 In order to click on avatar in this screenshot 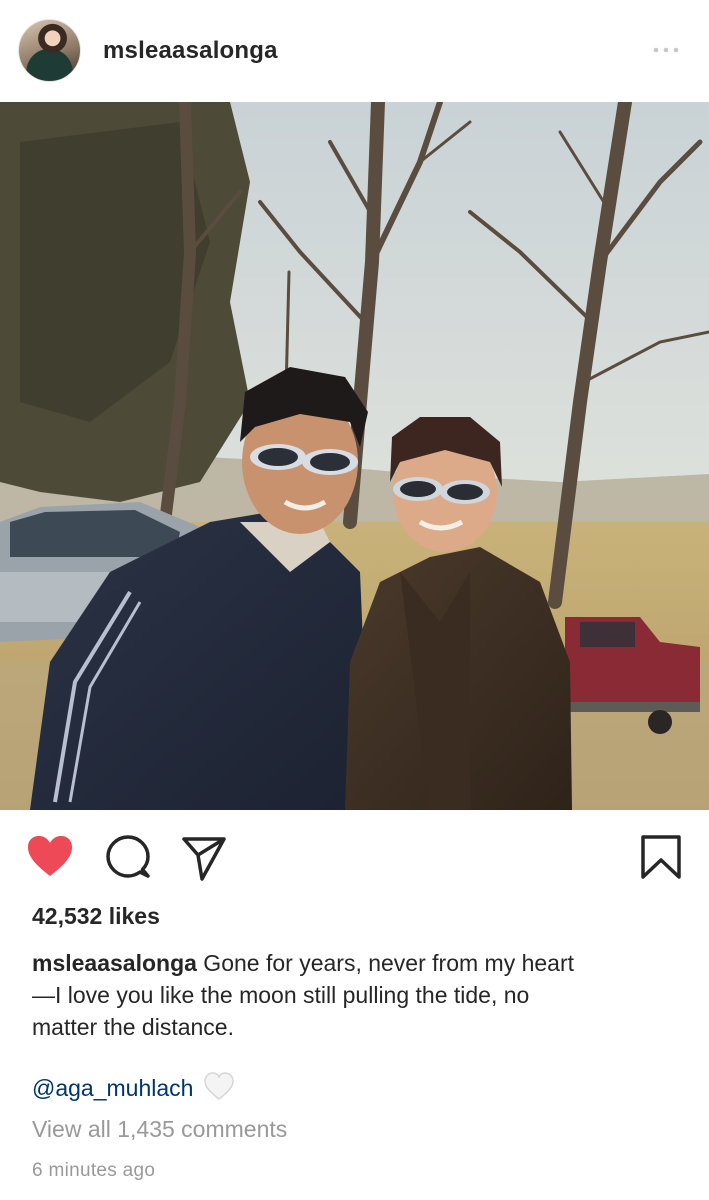, I will do `click(49, 50)`.